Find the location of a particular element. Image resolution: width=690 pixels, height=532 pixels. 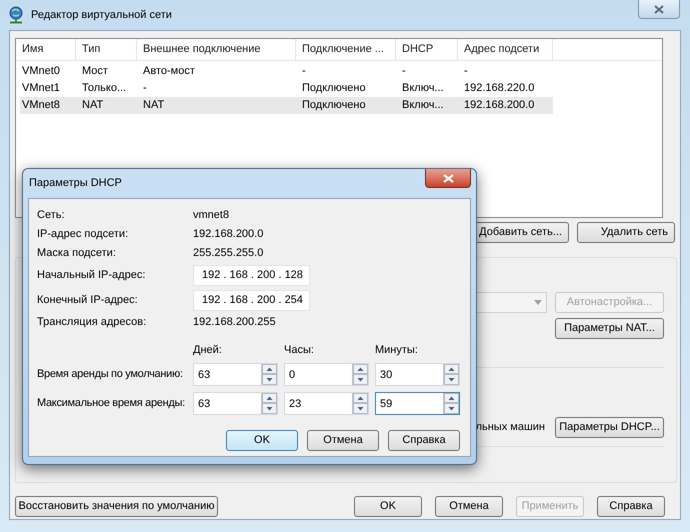

field-label: Начальный IP-адрес: is located at coordinates (91, 276).